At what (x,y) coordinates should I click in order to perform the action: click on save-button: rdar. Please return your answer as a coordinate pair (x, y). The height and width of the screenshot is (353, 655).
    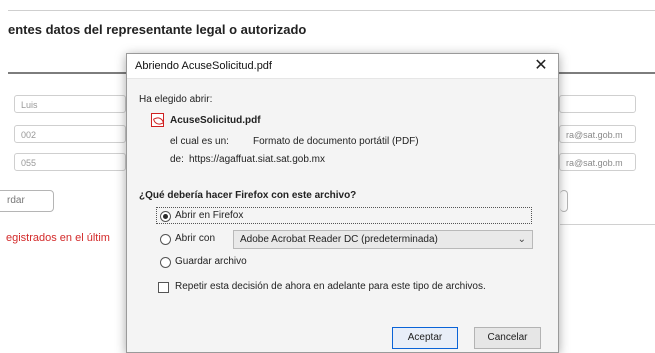
    Looking at the image, I should click on (27, 201).